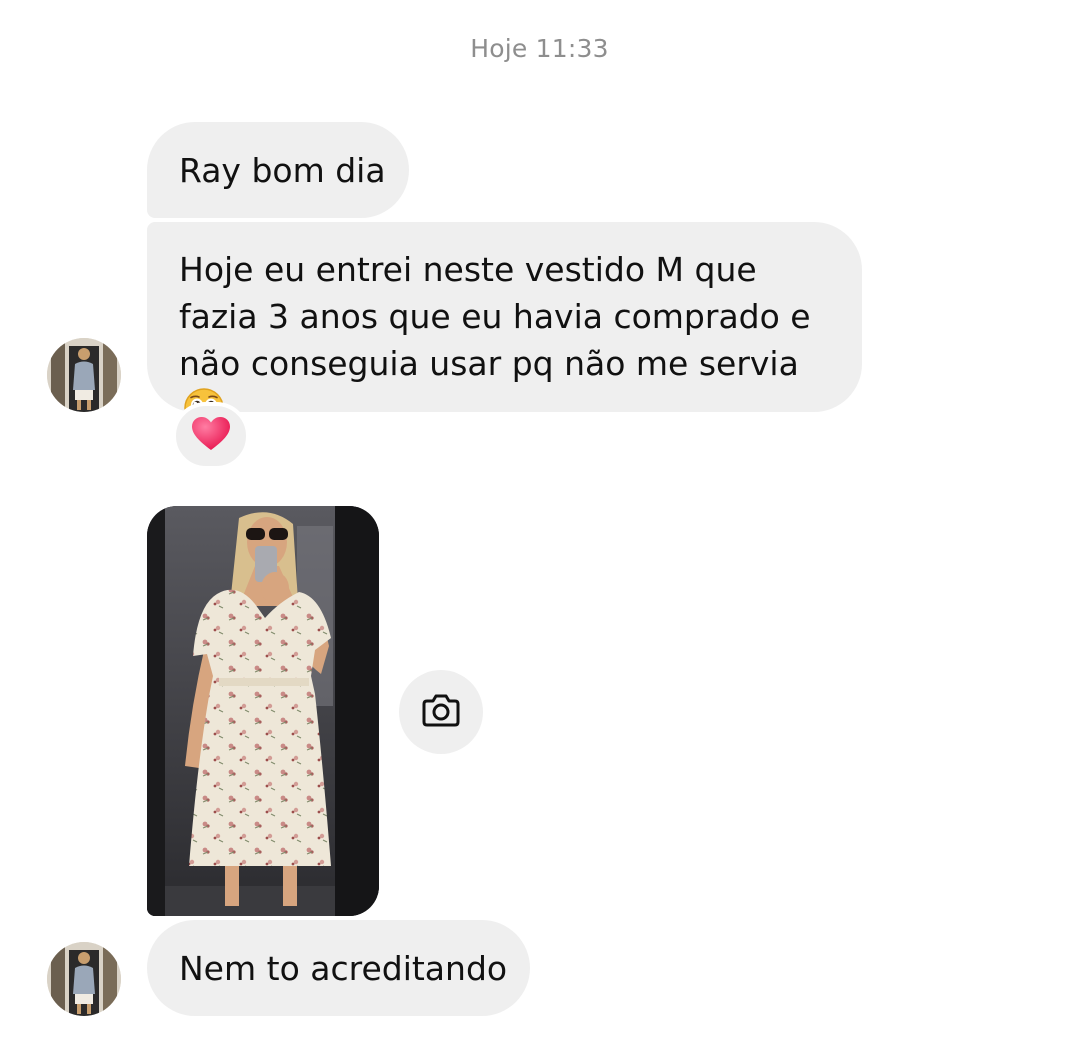  Describe the element at coordinates (539, 48) in the screenshot. I see `message-timestamp: Hoje 11:33` at that location.